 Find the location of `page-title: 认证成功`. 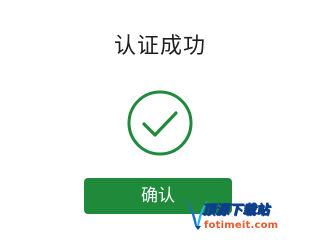

page-title: 认证成功 is located at coordinates (159, 46).